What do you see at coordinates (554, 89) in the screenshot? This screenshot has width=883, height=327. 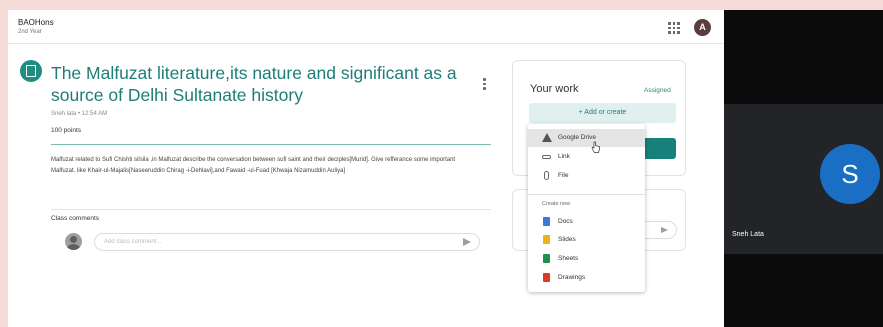 I see `your-work-title: Your work` at bounding box center [554, 89].